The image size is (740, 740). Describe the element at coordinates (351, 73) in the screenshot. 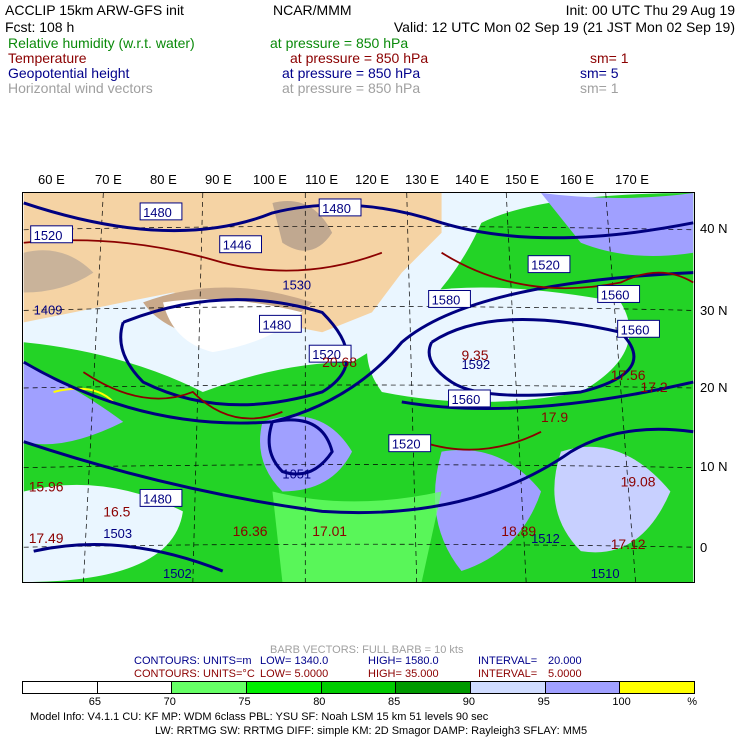

I see `field-height-level: at pressure = 850 hPa` at that location.